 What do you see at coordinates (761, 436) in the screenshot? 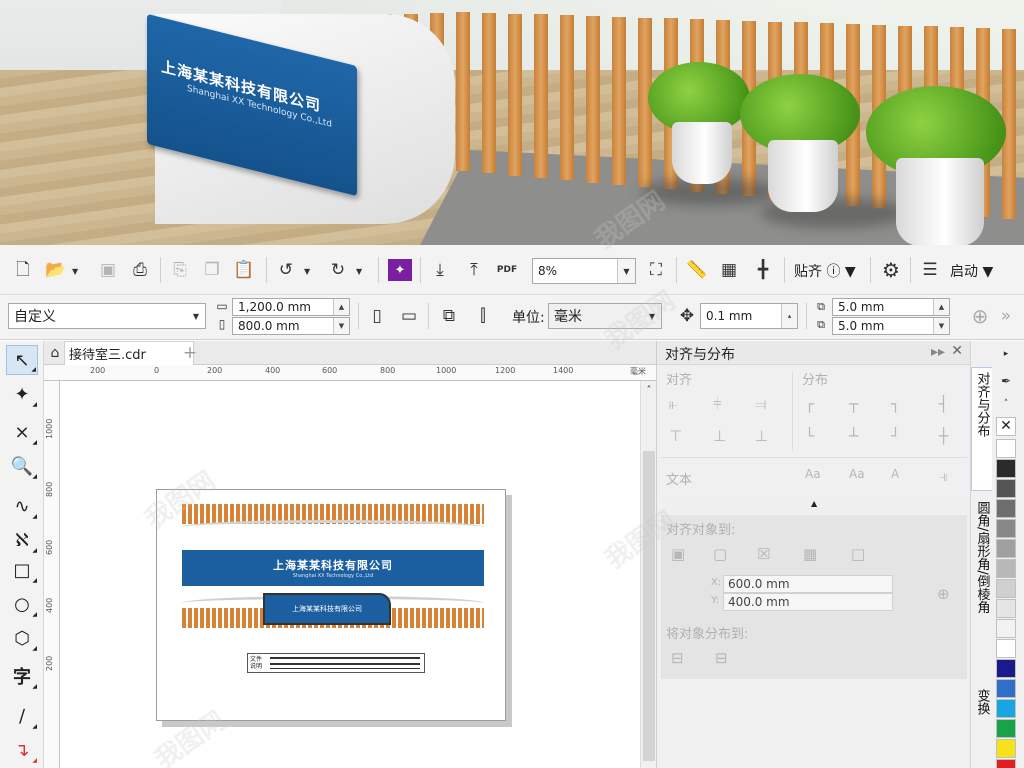
I see `align-bottom-icon: ⊥` at bounding box center [761, 436].